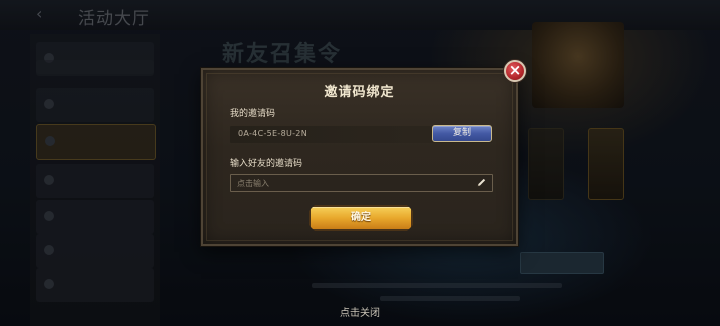  I want to click on copy-button: 复制, so click(462, 133).